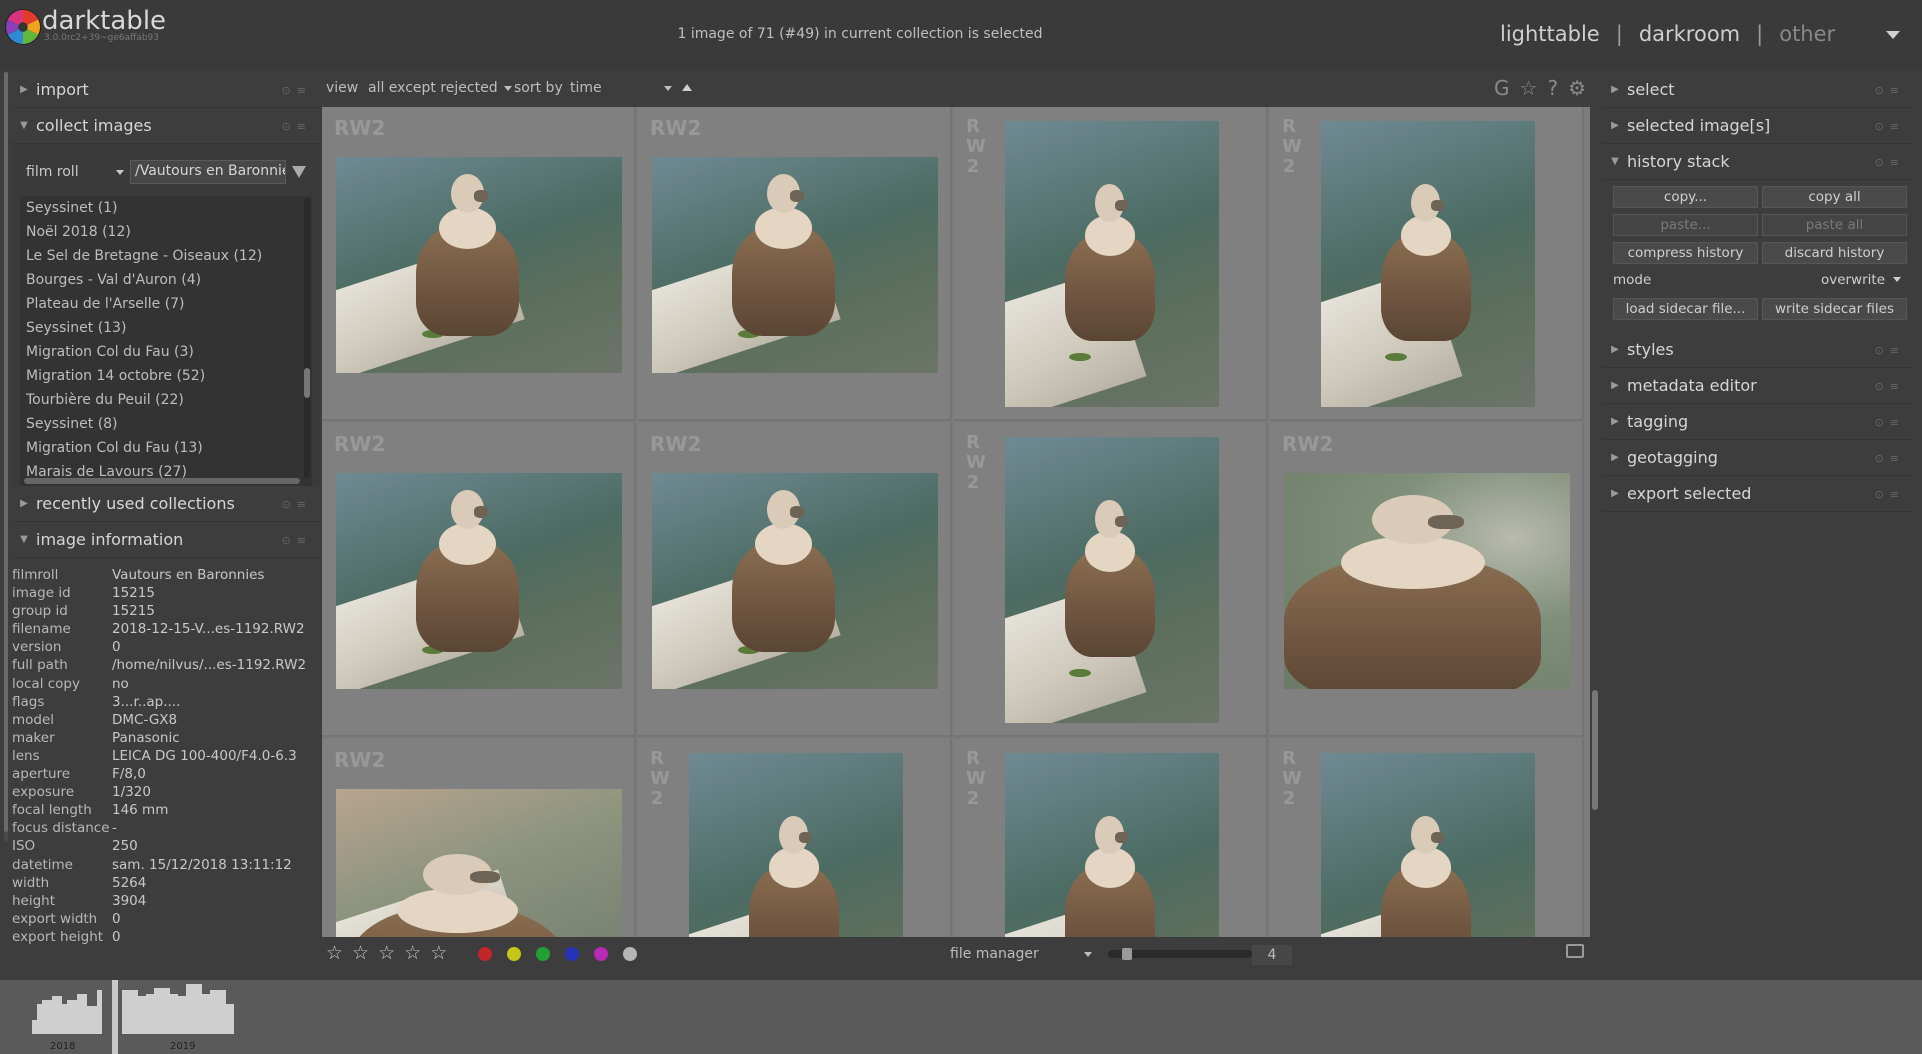 The image size is (1922, 1054). What do you see at coordinates (618, 88) in the screenshot?
I see `sort-select: time` at bounding box center [618, 88].